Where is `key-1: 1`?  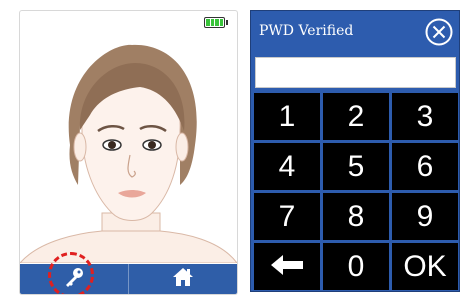 key-1: 1 is located at coordinates (287, 116).